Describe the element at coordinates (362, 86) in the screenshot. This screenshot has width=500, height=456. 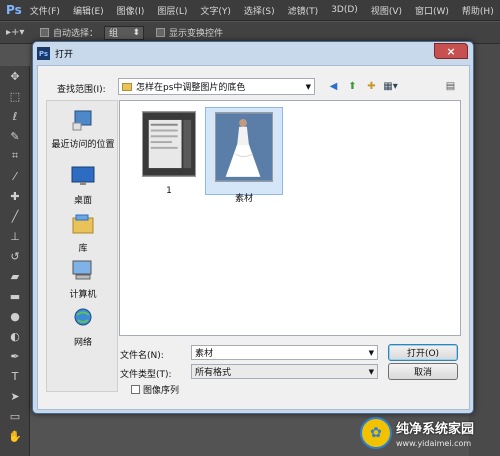
I see `navigation-toolbar: ◀ ⬆ ✚ ▦▾` at that location.